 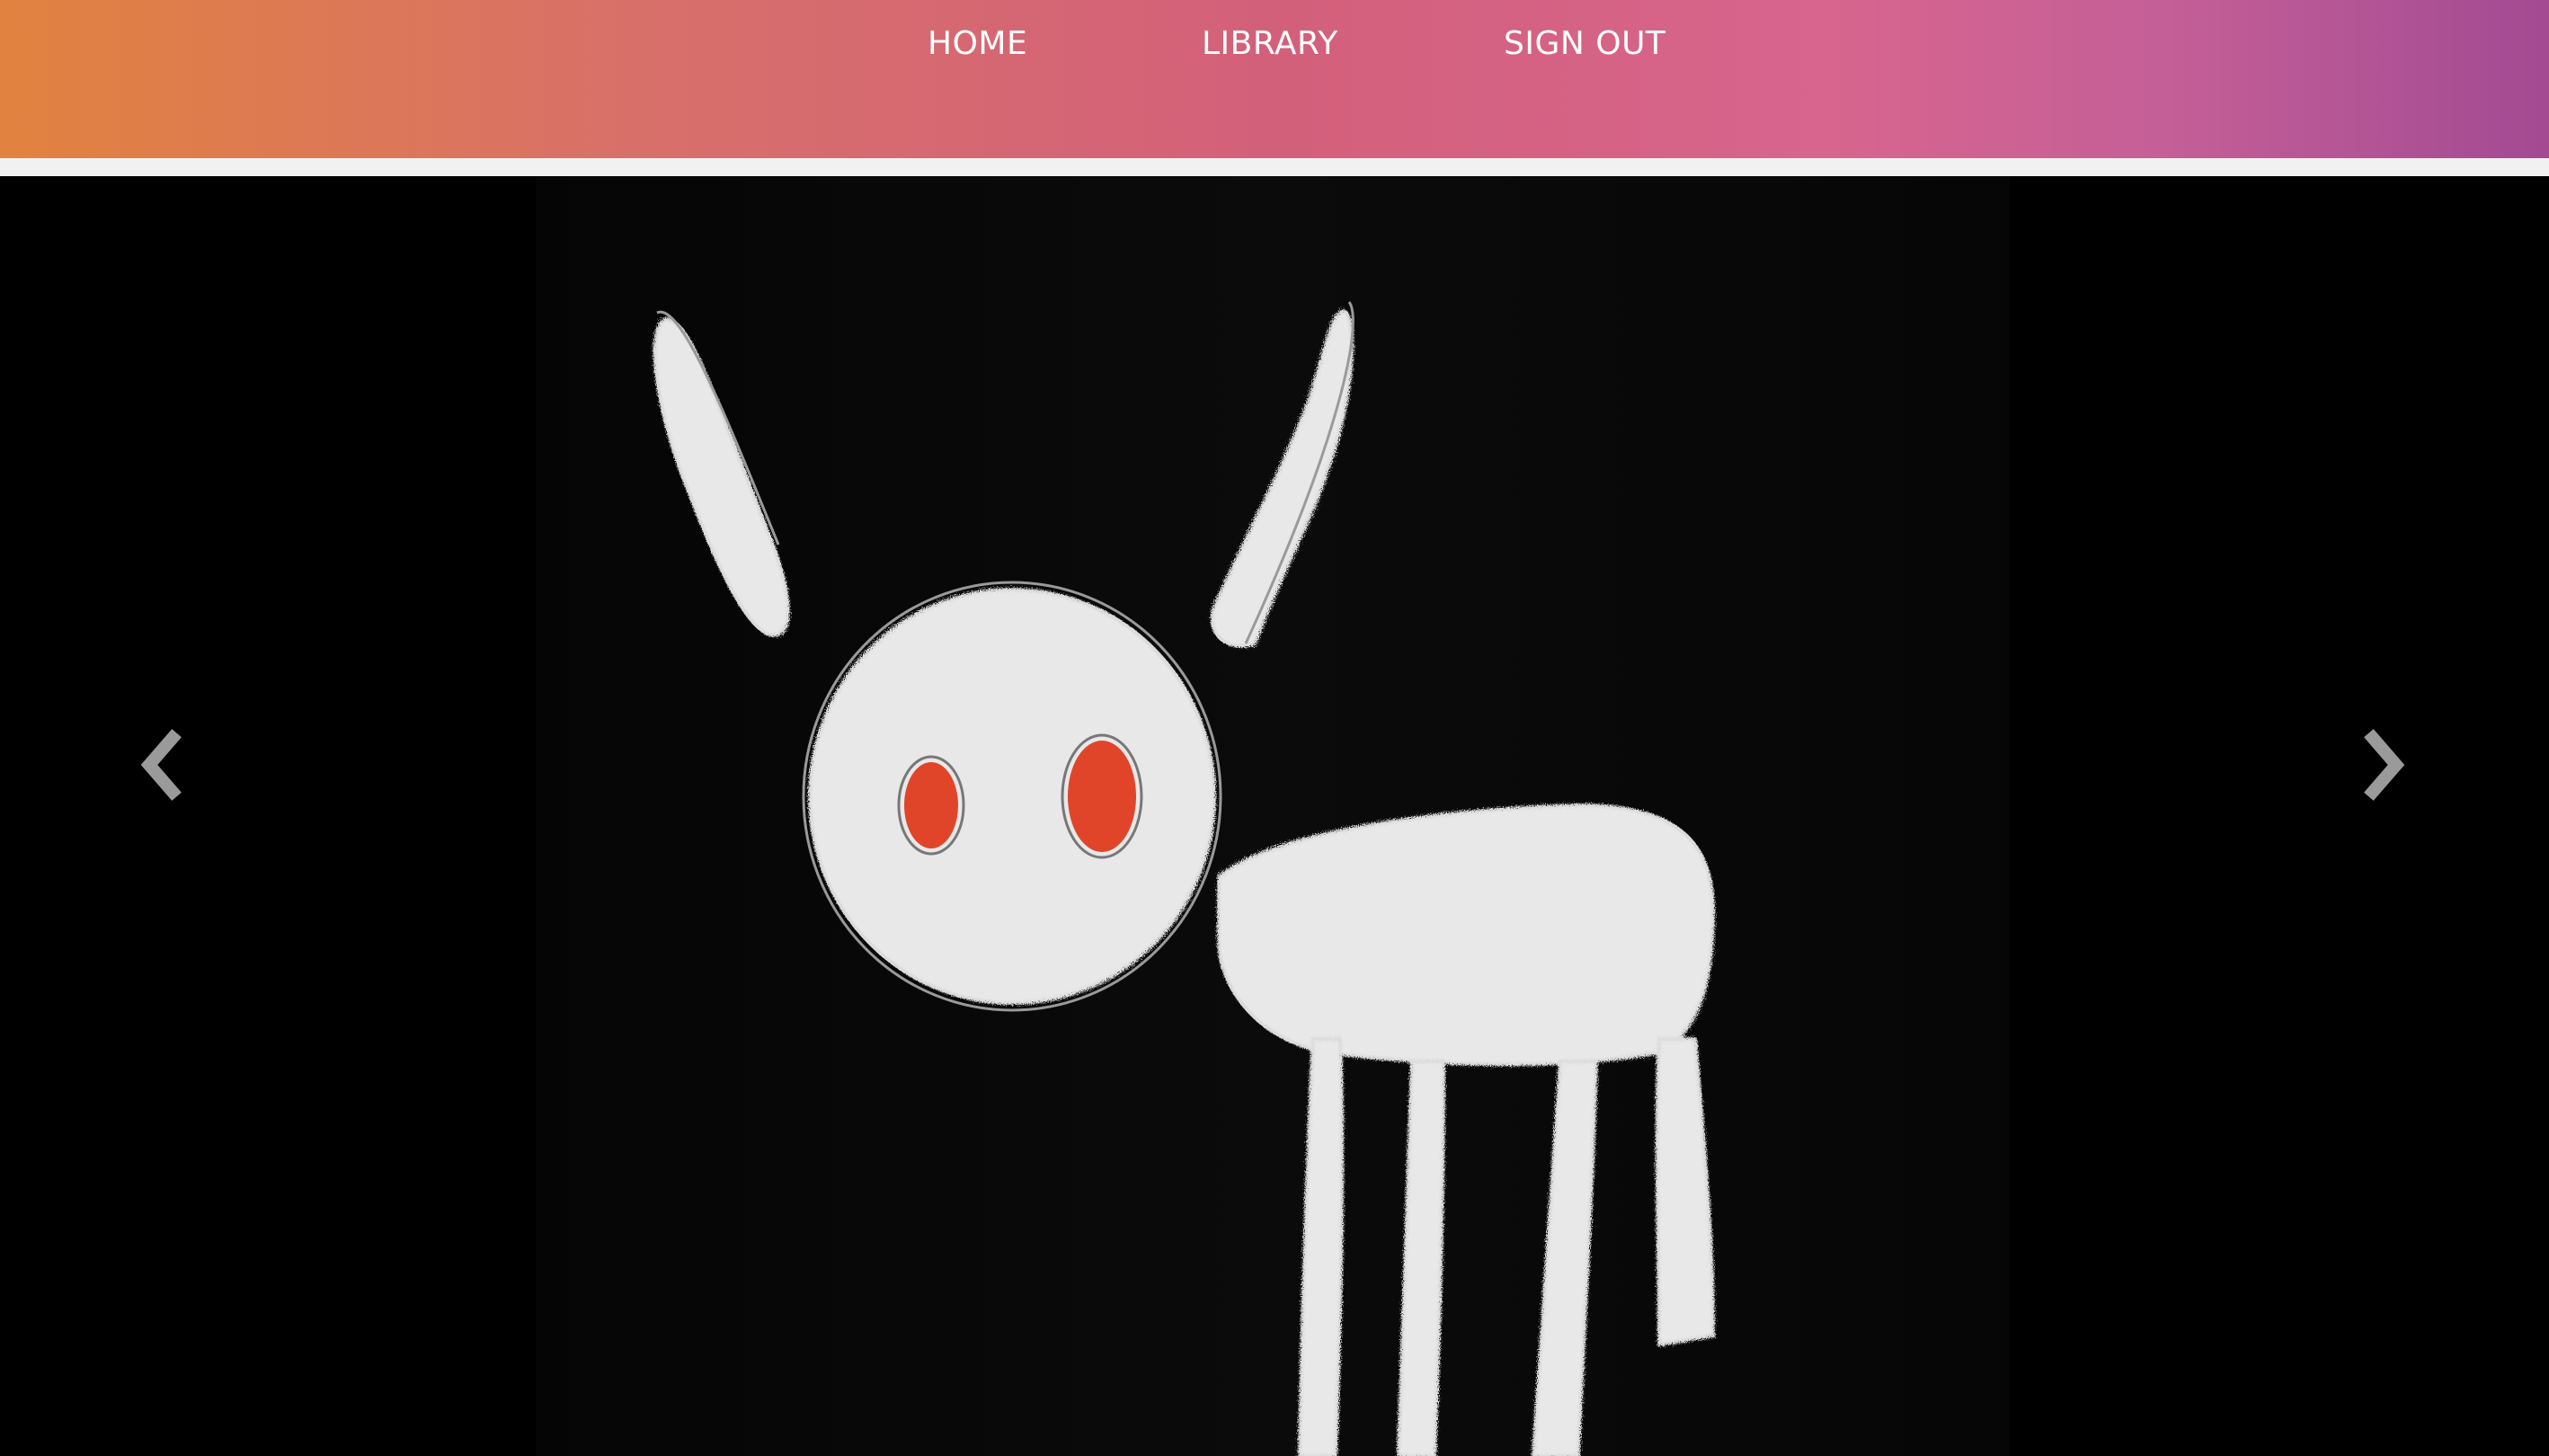 I want to click on chevron-right-icon, so click(x=2384, y=765).